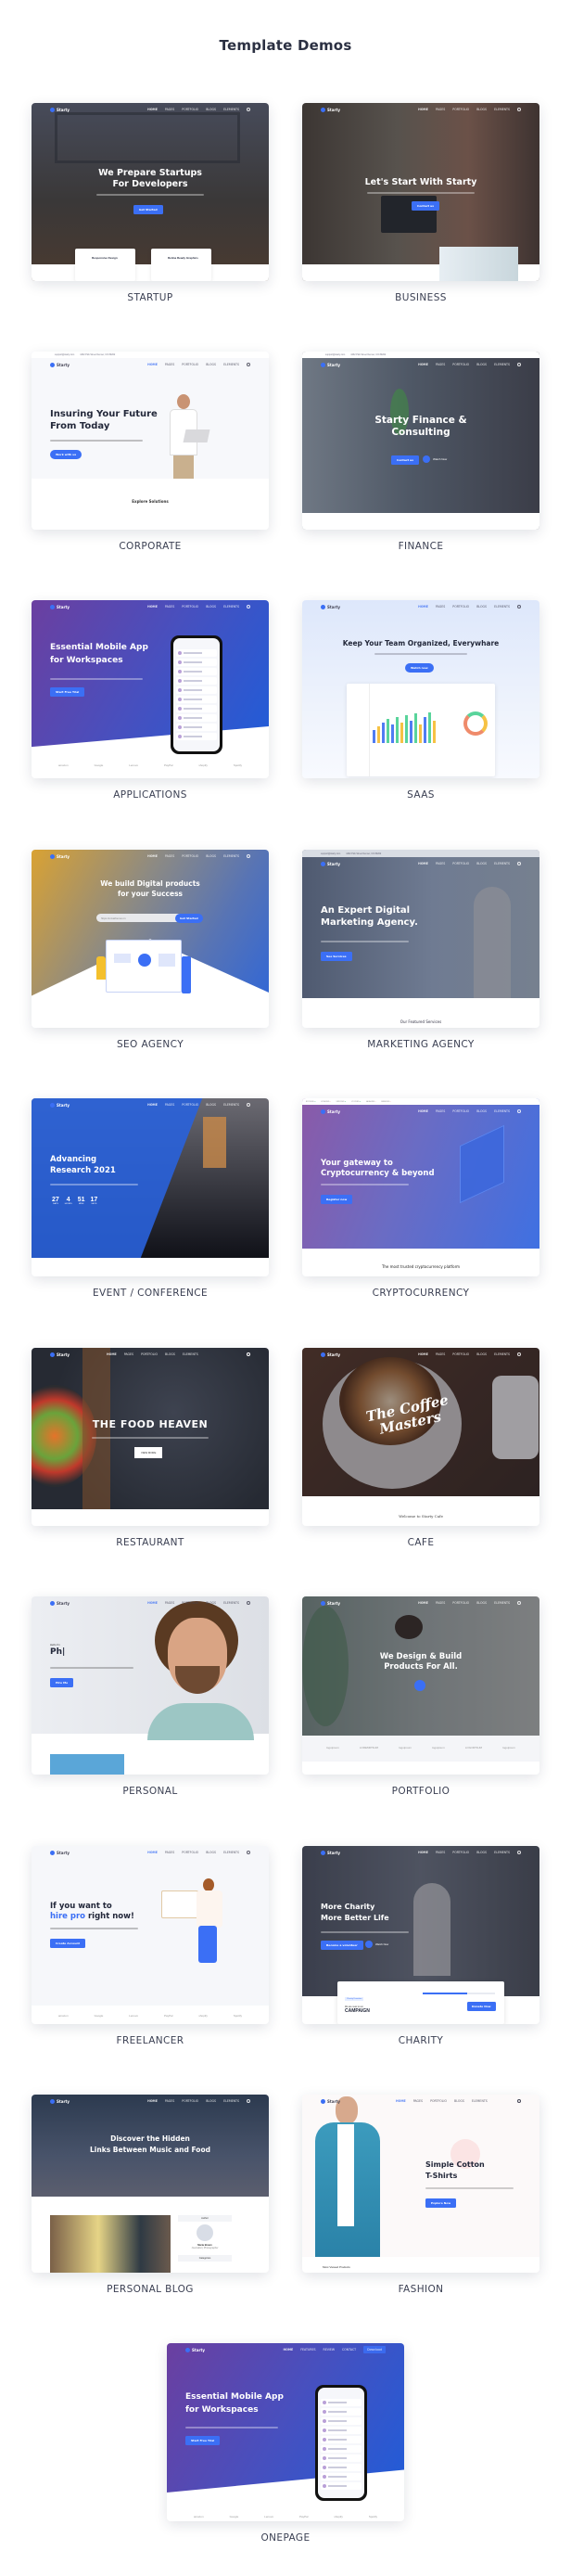 The height and width of the screenshot is (2576, 571). Describe the element at coordinates (151, 1791) in the screenshot. I see `demo-label: PERSONAL` at that location.